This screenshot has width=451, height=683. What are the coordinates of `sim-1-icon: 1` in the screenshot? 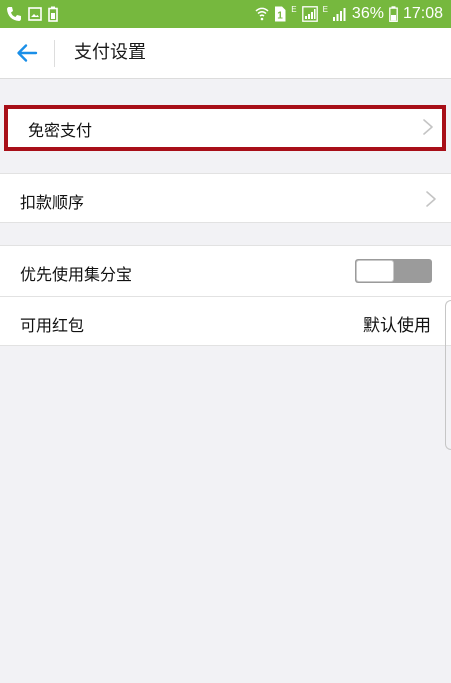 It's located at (280, 14).